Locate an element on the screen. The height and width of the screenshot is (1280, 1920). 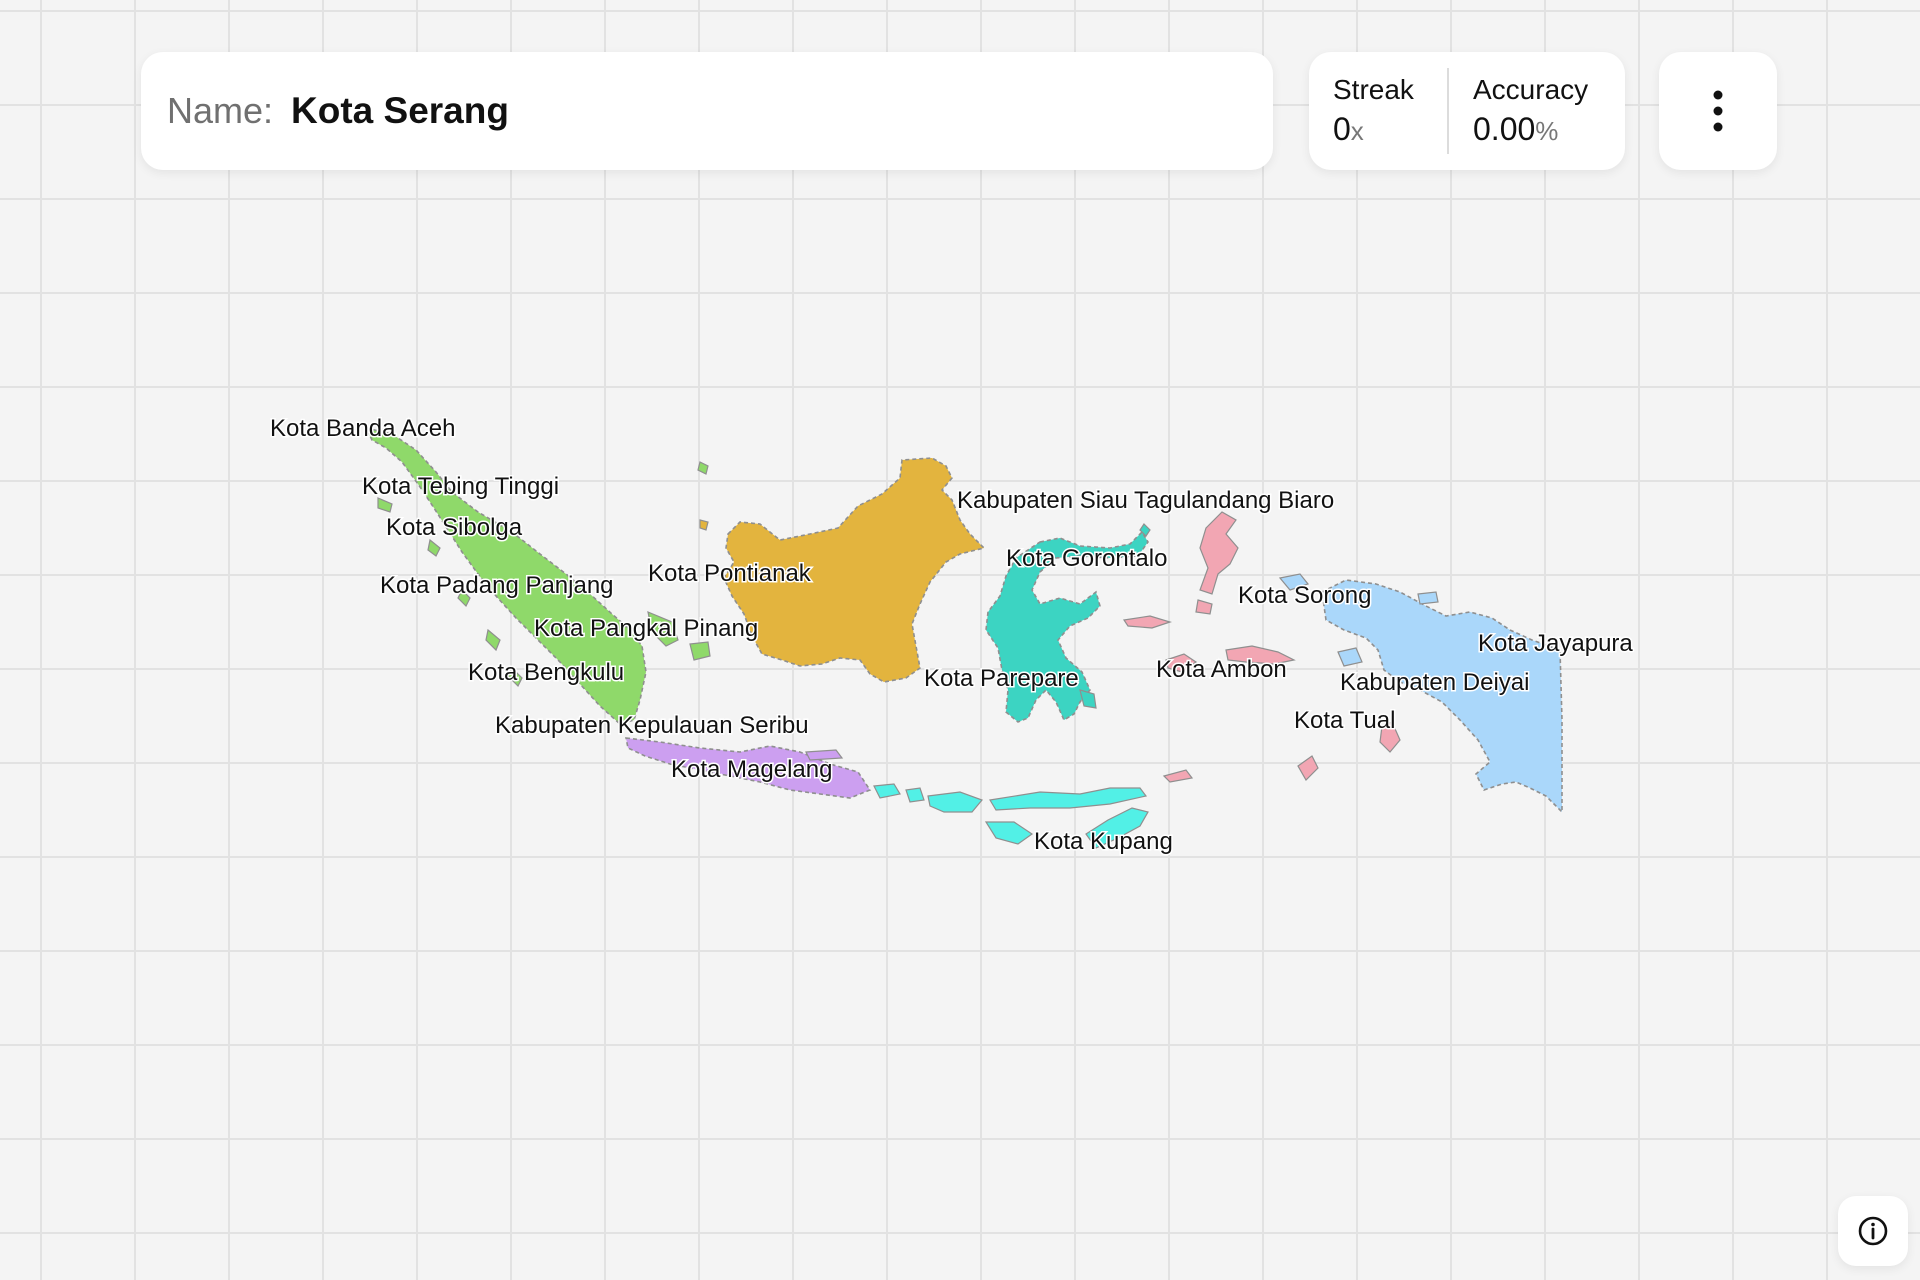
map-label: Kota Tebing Tinggi is located at coordinates (460, 486).